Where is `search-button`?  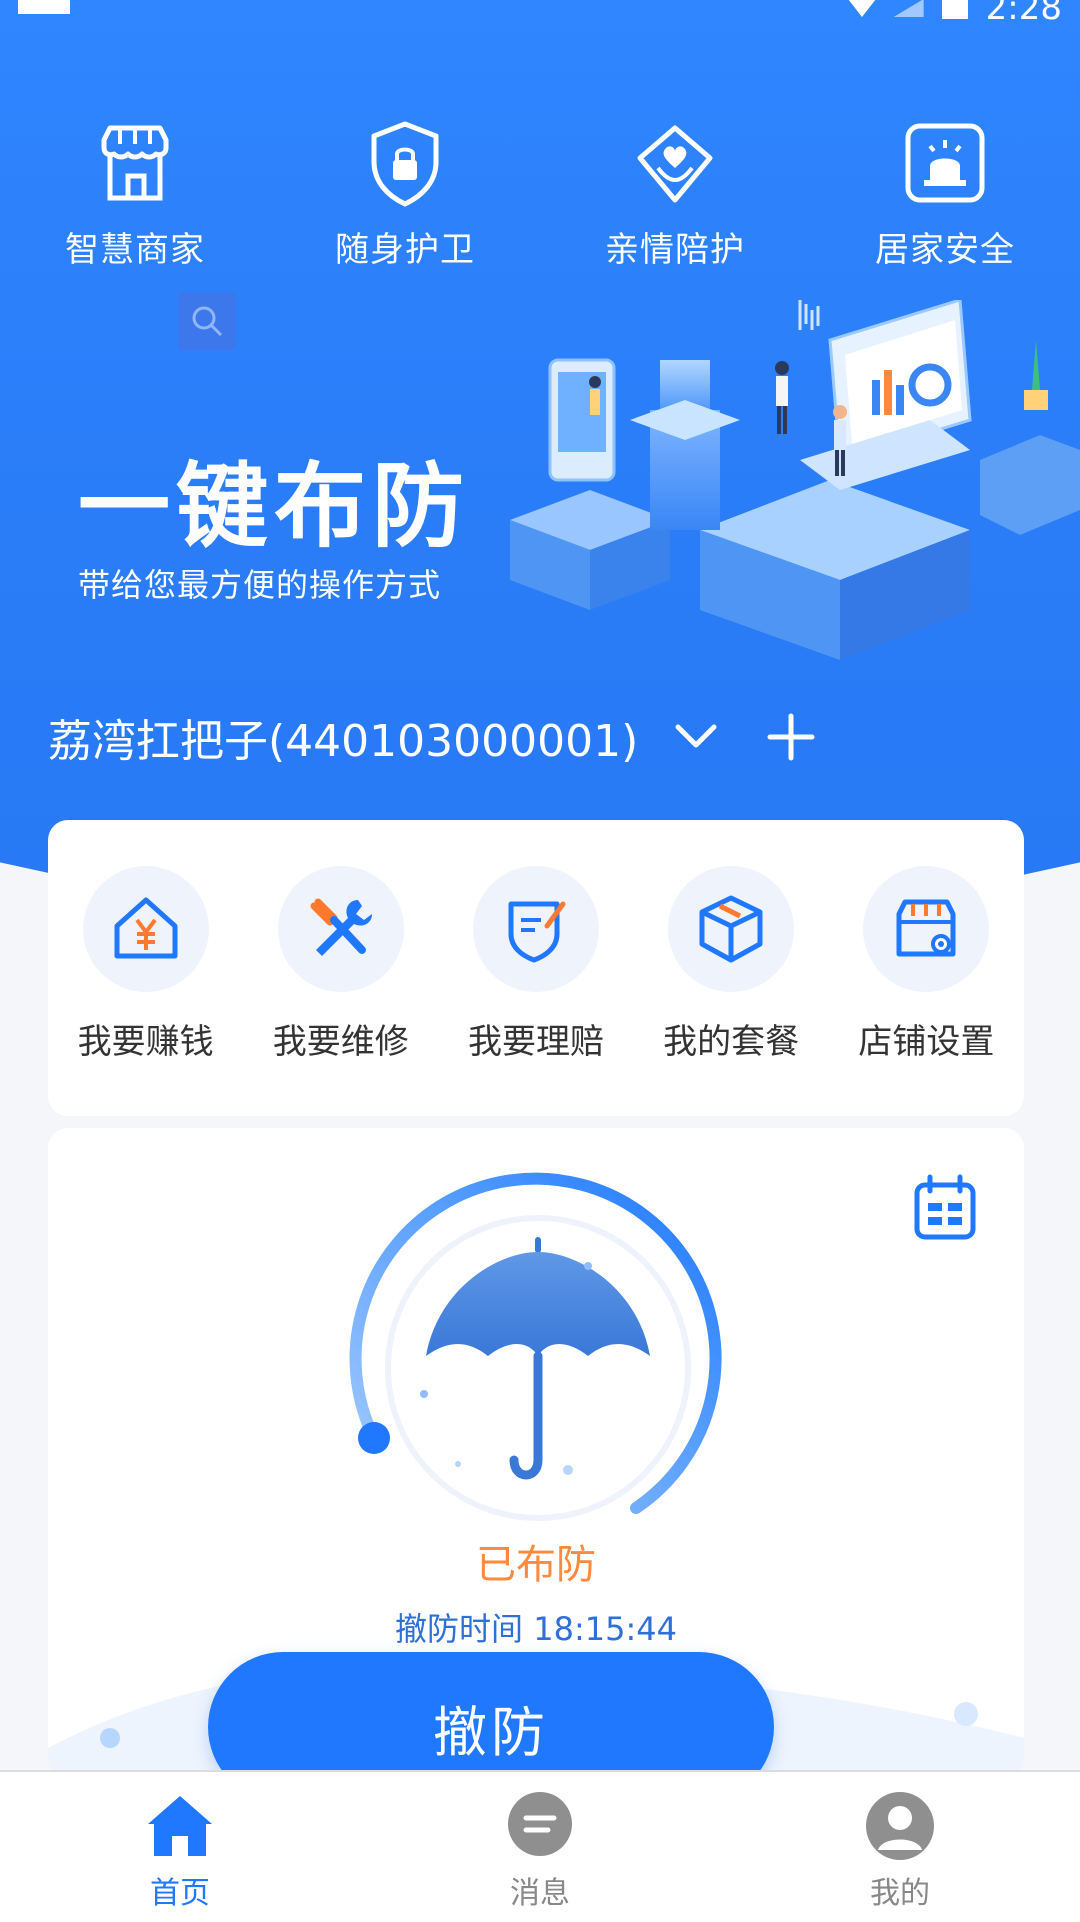 search-button is located at coordinates (207, 321).